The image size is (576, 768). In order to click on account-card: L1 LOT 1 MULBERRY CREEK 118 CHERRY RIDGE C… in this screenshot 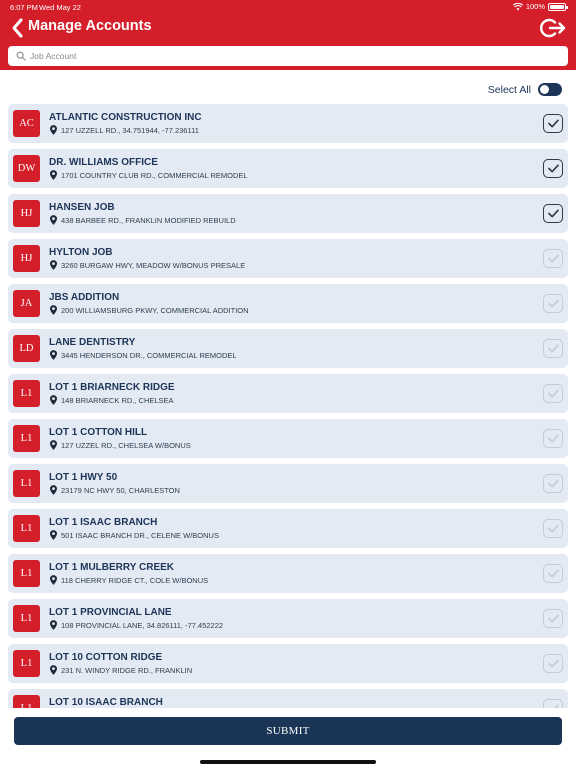, I will do `click(288, 573)`.